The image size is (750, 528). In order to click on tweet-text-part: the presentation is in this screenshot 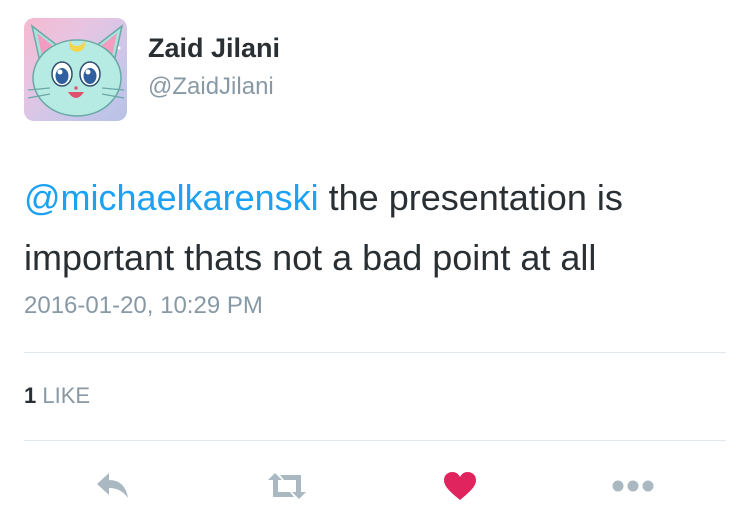, I will do `click(470, 197)`.